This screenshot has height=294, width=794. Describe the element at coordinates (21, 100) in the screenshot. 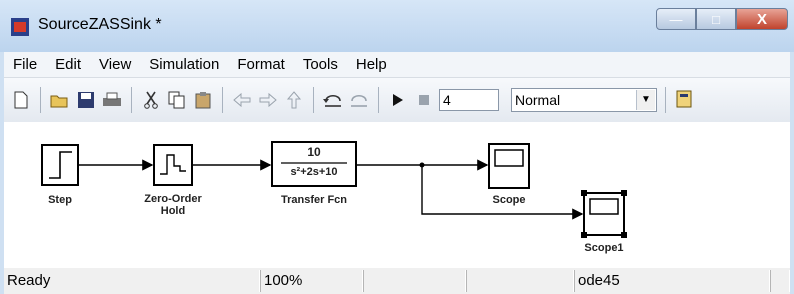

I see `new-file-icon` at that location.